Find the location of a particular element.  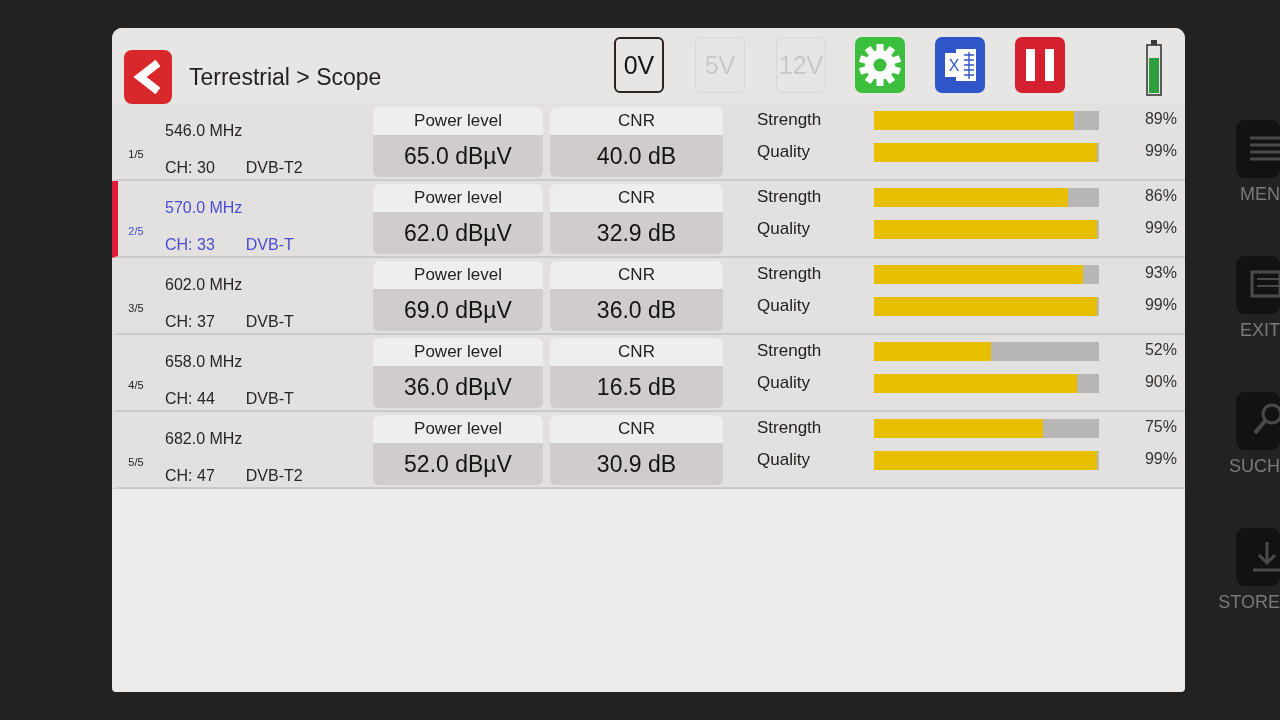

channel-row: 3/5 602.0 MHz CH: 37 DVB-T Power level 69.0 dBµV CNR 36.0 dB Strength 93% Quality 99% is located at coordinates (648, 296).